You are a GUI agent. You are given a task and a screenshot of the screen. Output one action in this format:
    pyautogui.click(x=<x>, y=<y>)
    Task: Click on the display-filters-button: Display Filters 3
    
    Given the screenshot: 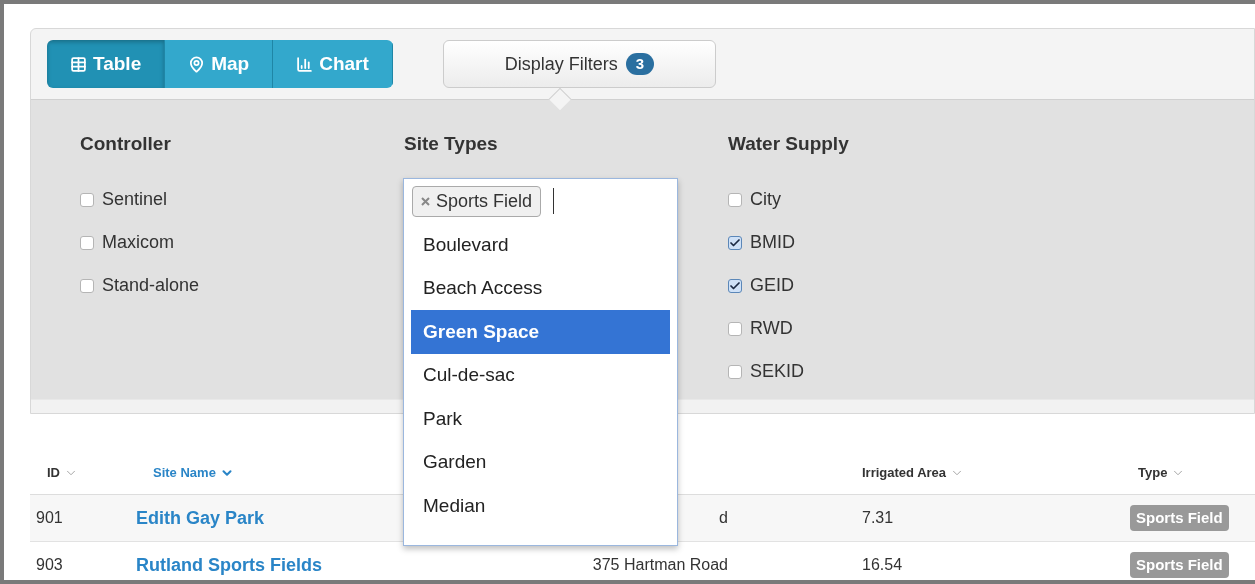 What is the action you would take?
    pyautogui.click(x=579, y=64)
    